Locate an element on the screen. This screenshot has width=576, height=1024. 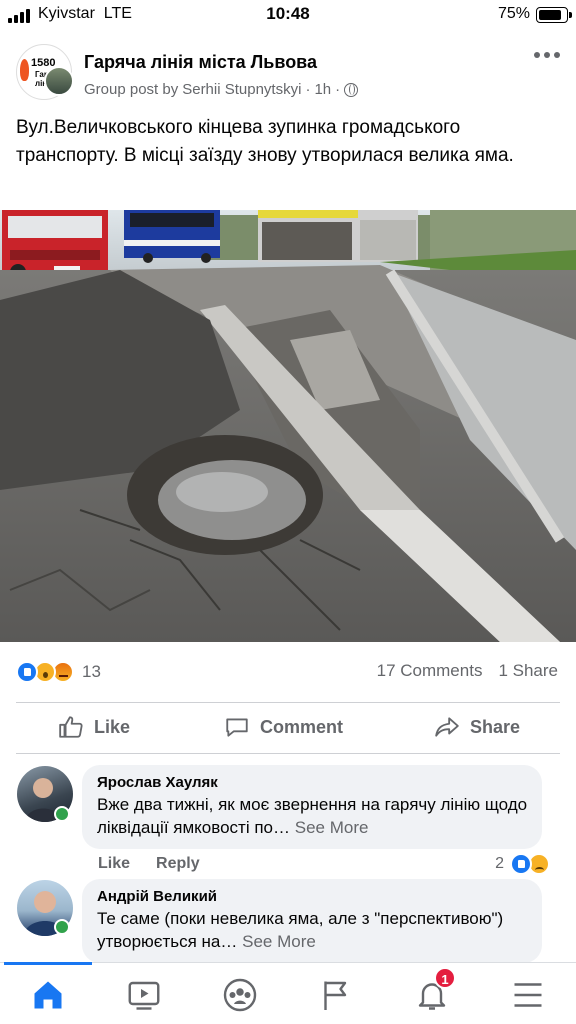
comment-button: Comment is located at coordinates (283, 727).